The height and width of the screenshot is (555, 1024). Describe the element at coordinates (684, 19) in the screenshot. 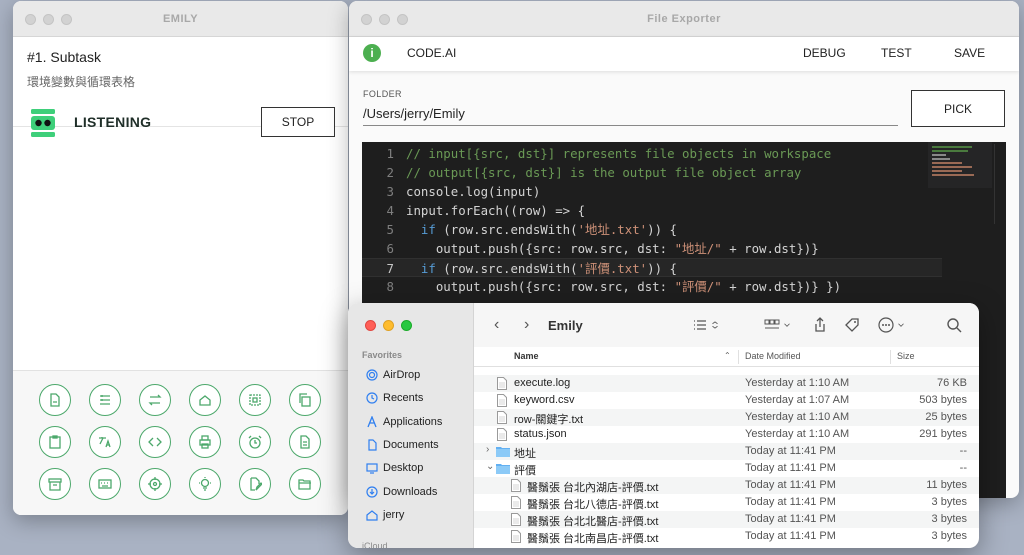

I see `exporter-window-title: File Exporter` at that location.